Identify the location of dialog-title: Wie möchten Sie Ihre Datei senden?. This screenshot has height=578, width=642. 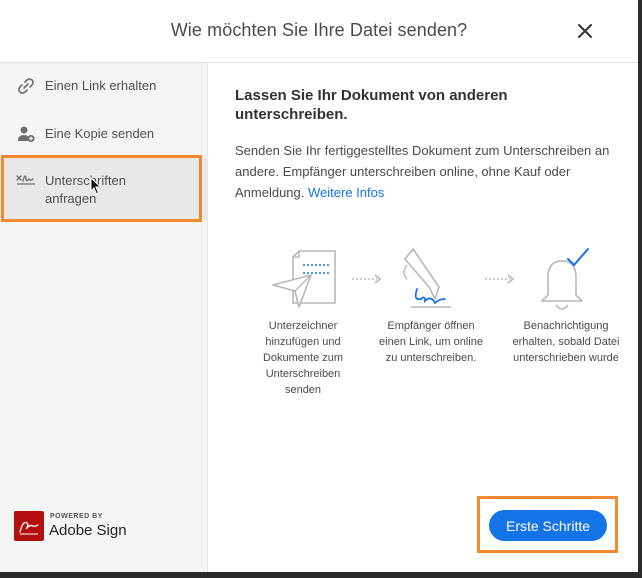
(319, 30).